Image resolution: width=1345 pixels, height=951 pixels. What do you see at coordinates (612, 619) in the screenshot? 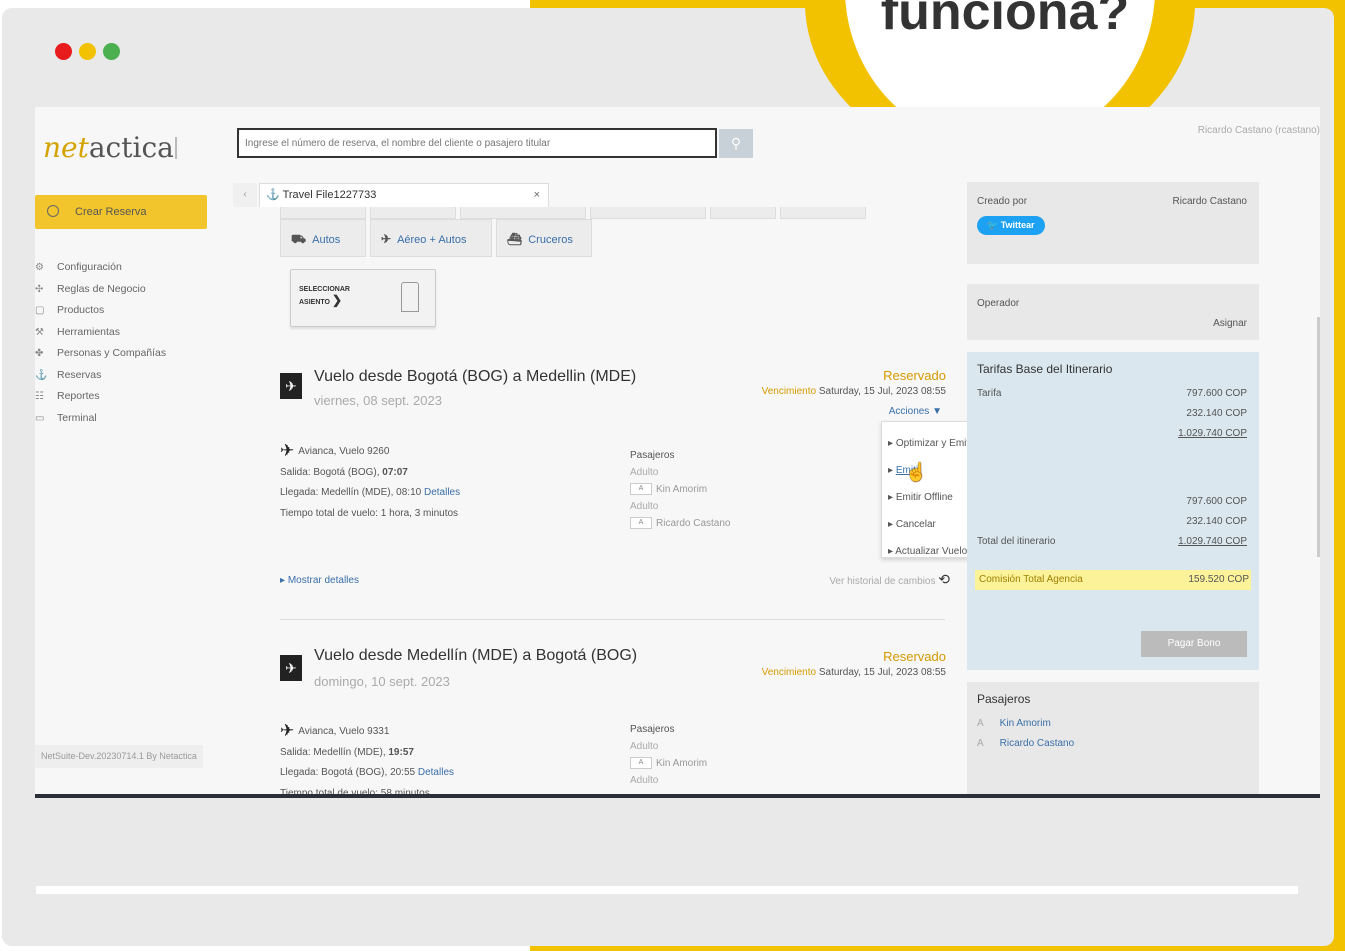
I see `section-divider` at bounding box center [612, 619].